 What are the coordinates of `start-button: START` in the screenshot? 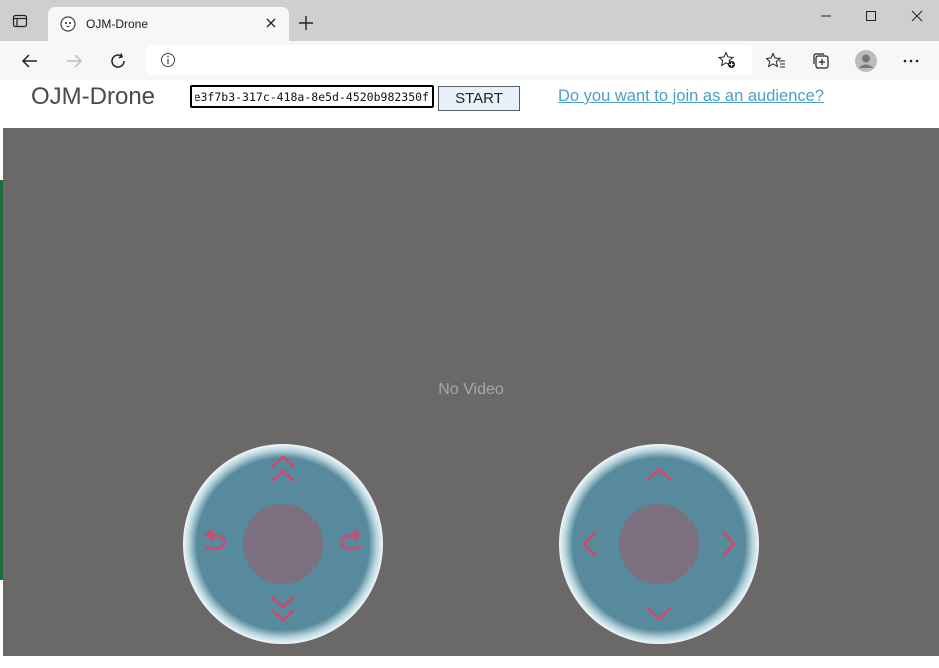 It's located at (479, 98).